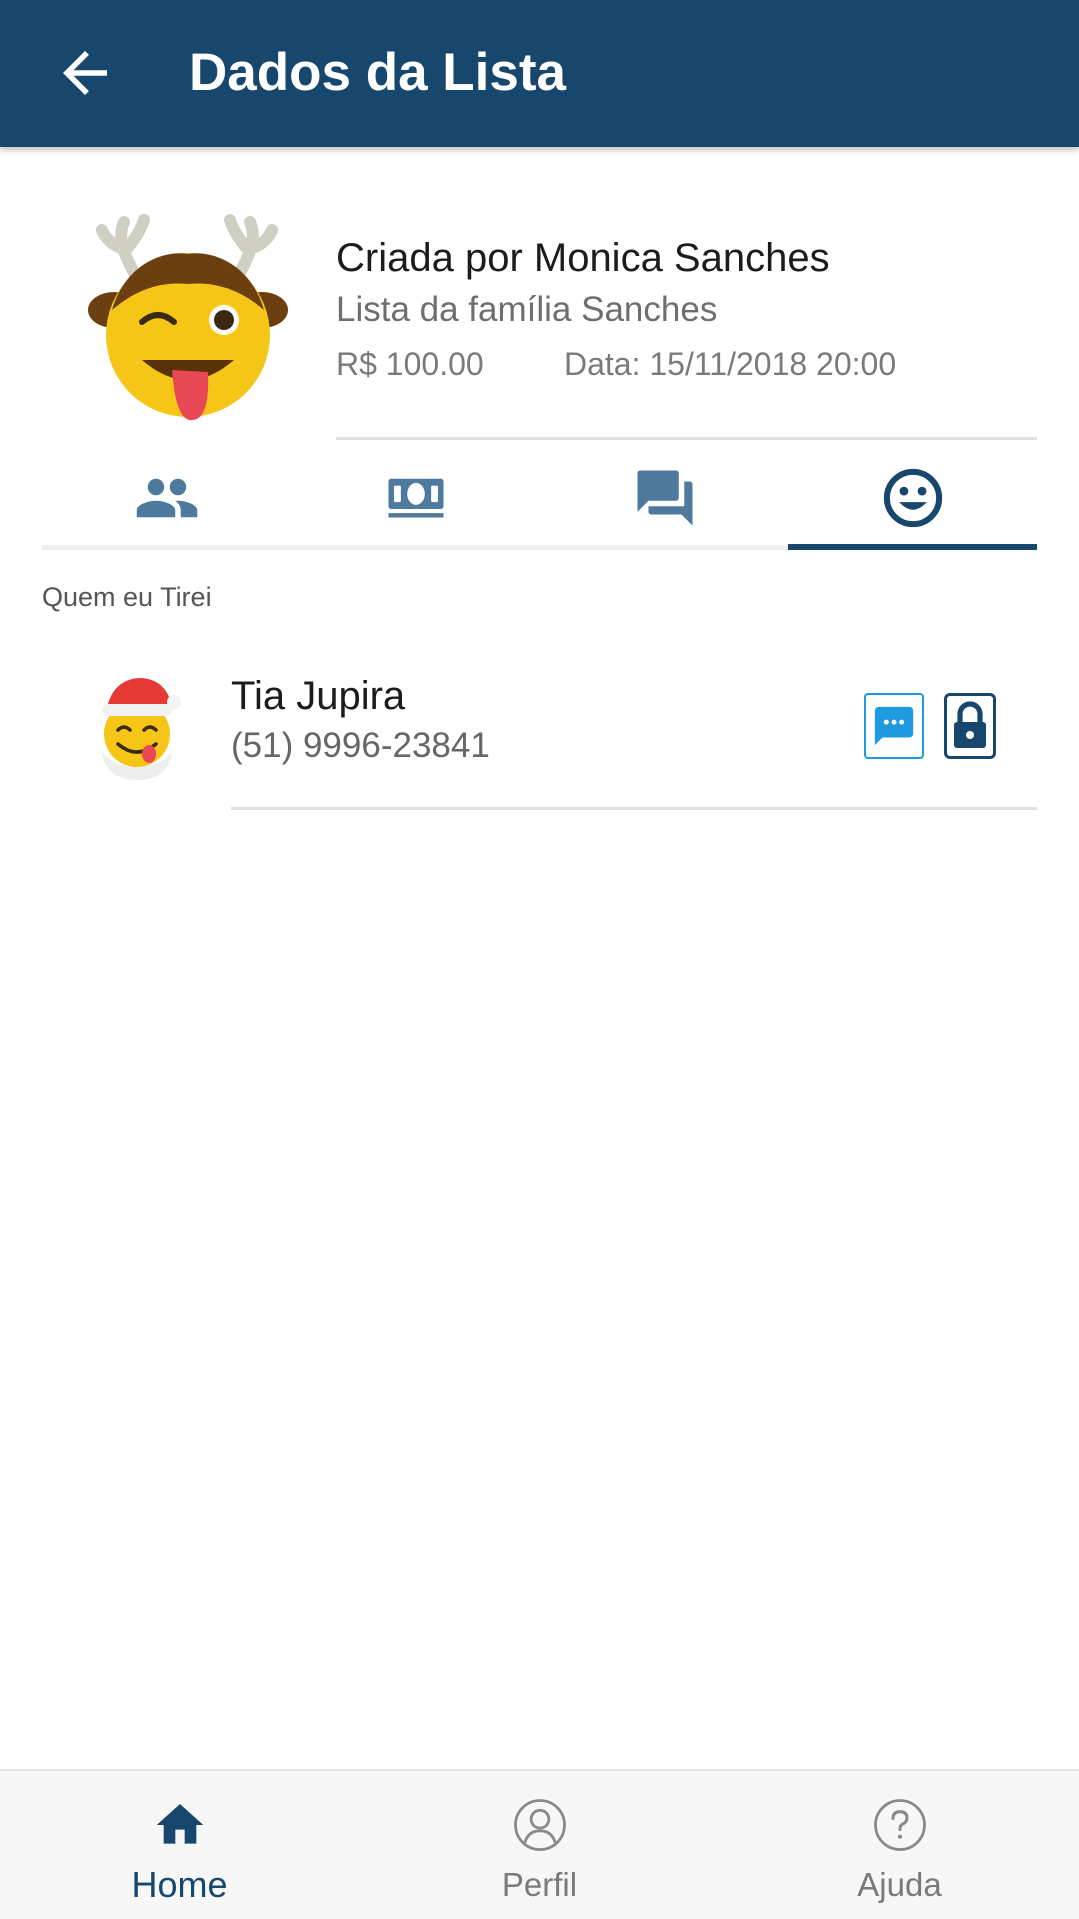 The width and height of the screenshot is (1079, 1919). I want to click on tab-drawn-person, so click(912, 498).